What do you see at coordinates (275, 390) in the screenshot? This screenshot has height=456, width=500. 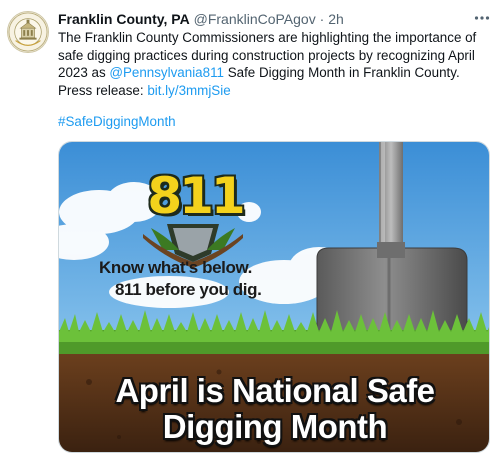 I see `headline-line1: April is National Safe` at bounding box center [275, 390].